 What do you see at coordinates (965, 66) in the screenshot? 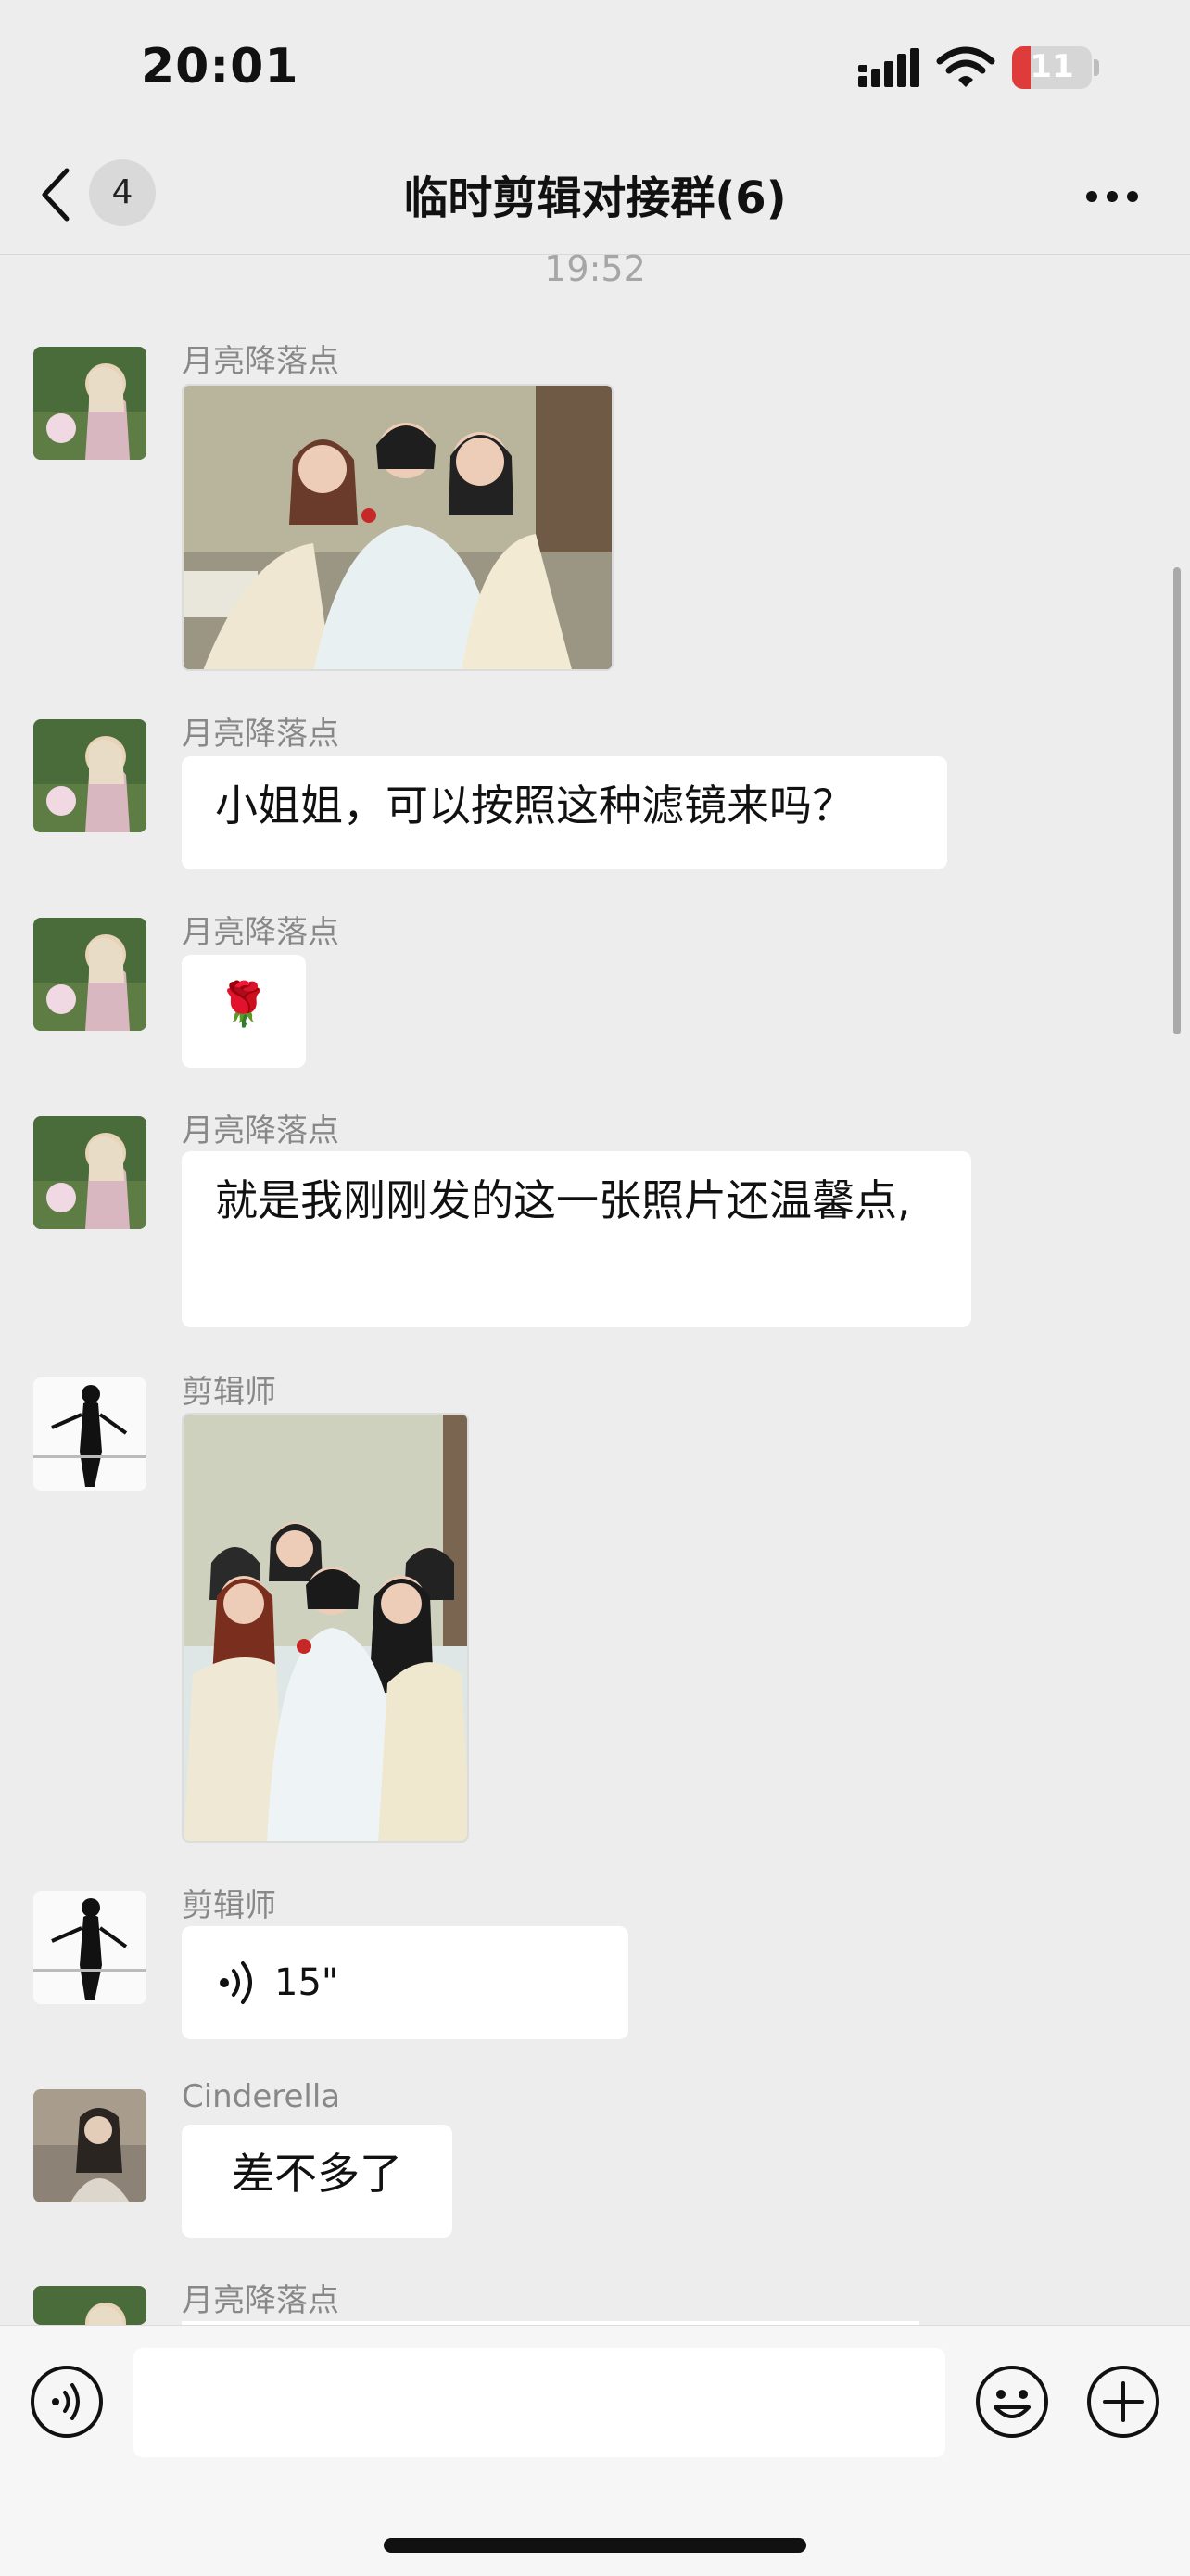
I see `wifi-icon` at bounding box center [965, 66].